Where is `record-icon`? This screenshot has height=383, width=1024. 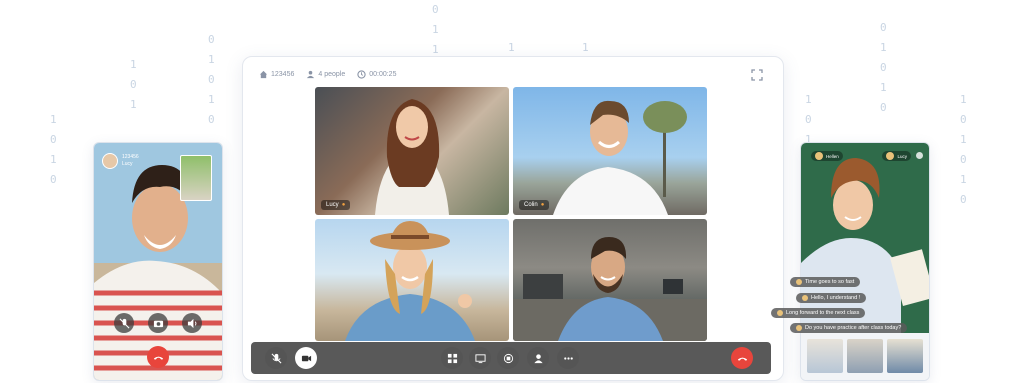
record-icon is located at coordinates (508, 358).